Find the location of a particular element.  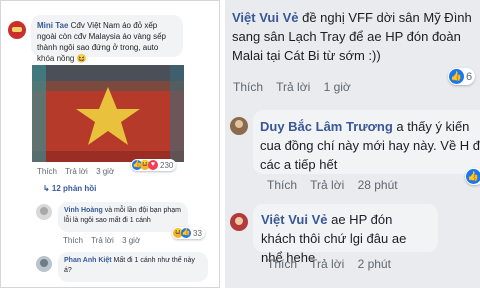

comment-actions: Thích Trả lời 1 giờ is located at coordinates (297, 87).